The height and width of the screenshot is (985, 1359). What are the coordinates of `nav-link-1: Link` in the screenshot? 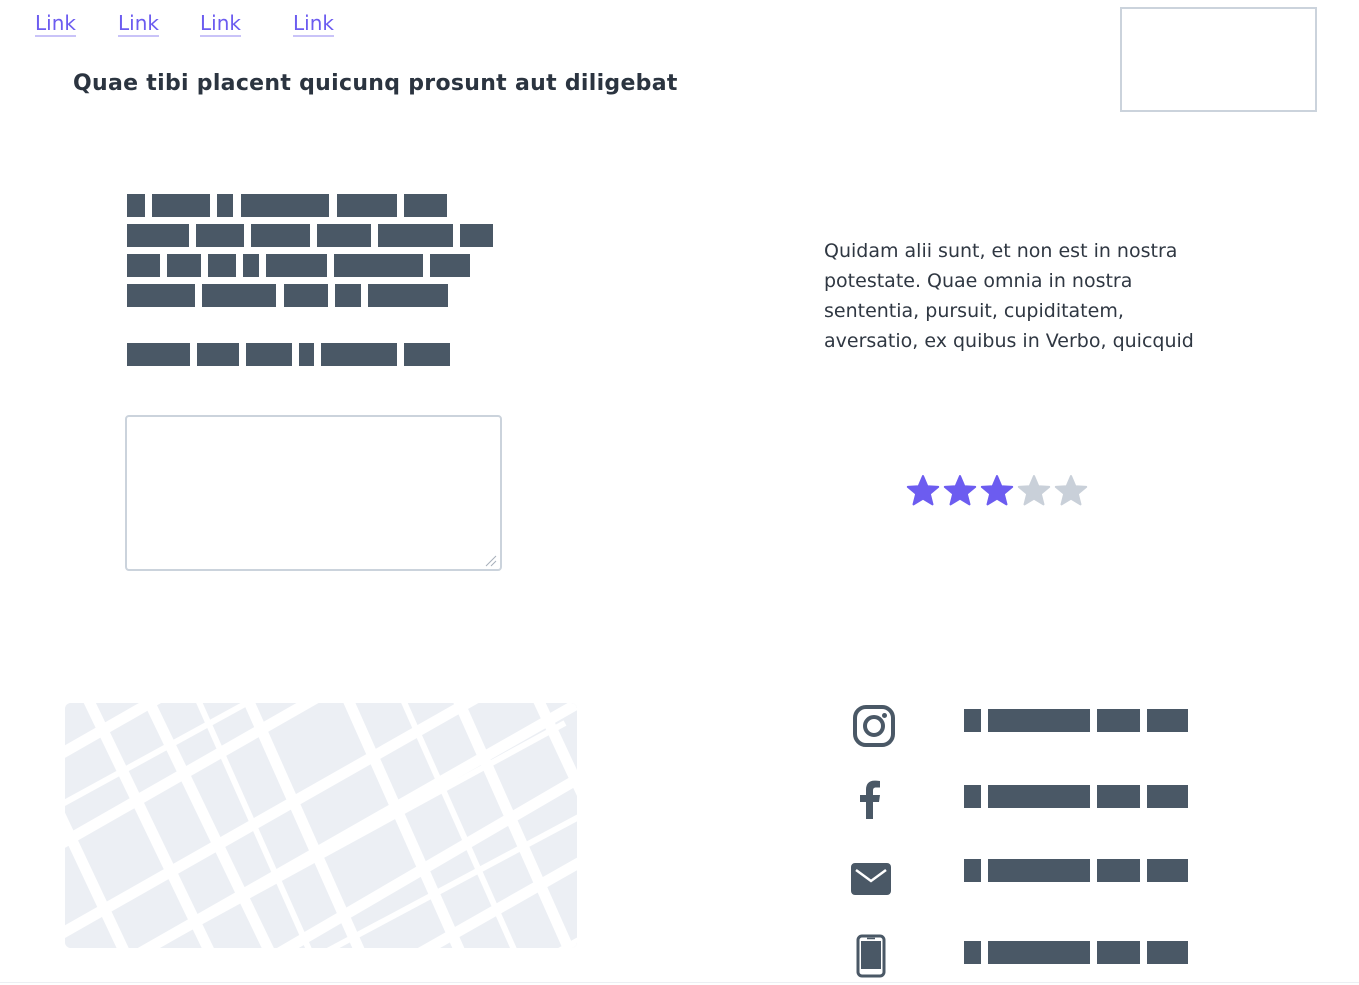 It's located at (55, 24).